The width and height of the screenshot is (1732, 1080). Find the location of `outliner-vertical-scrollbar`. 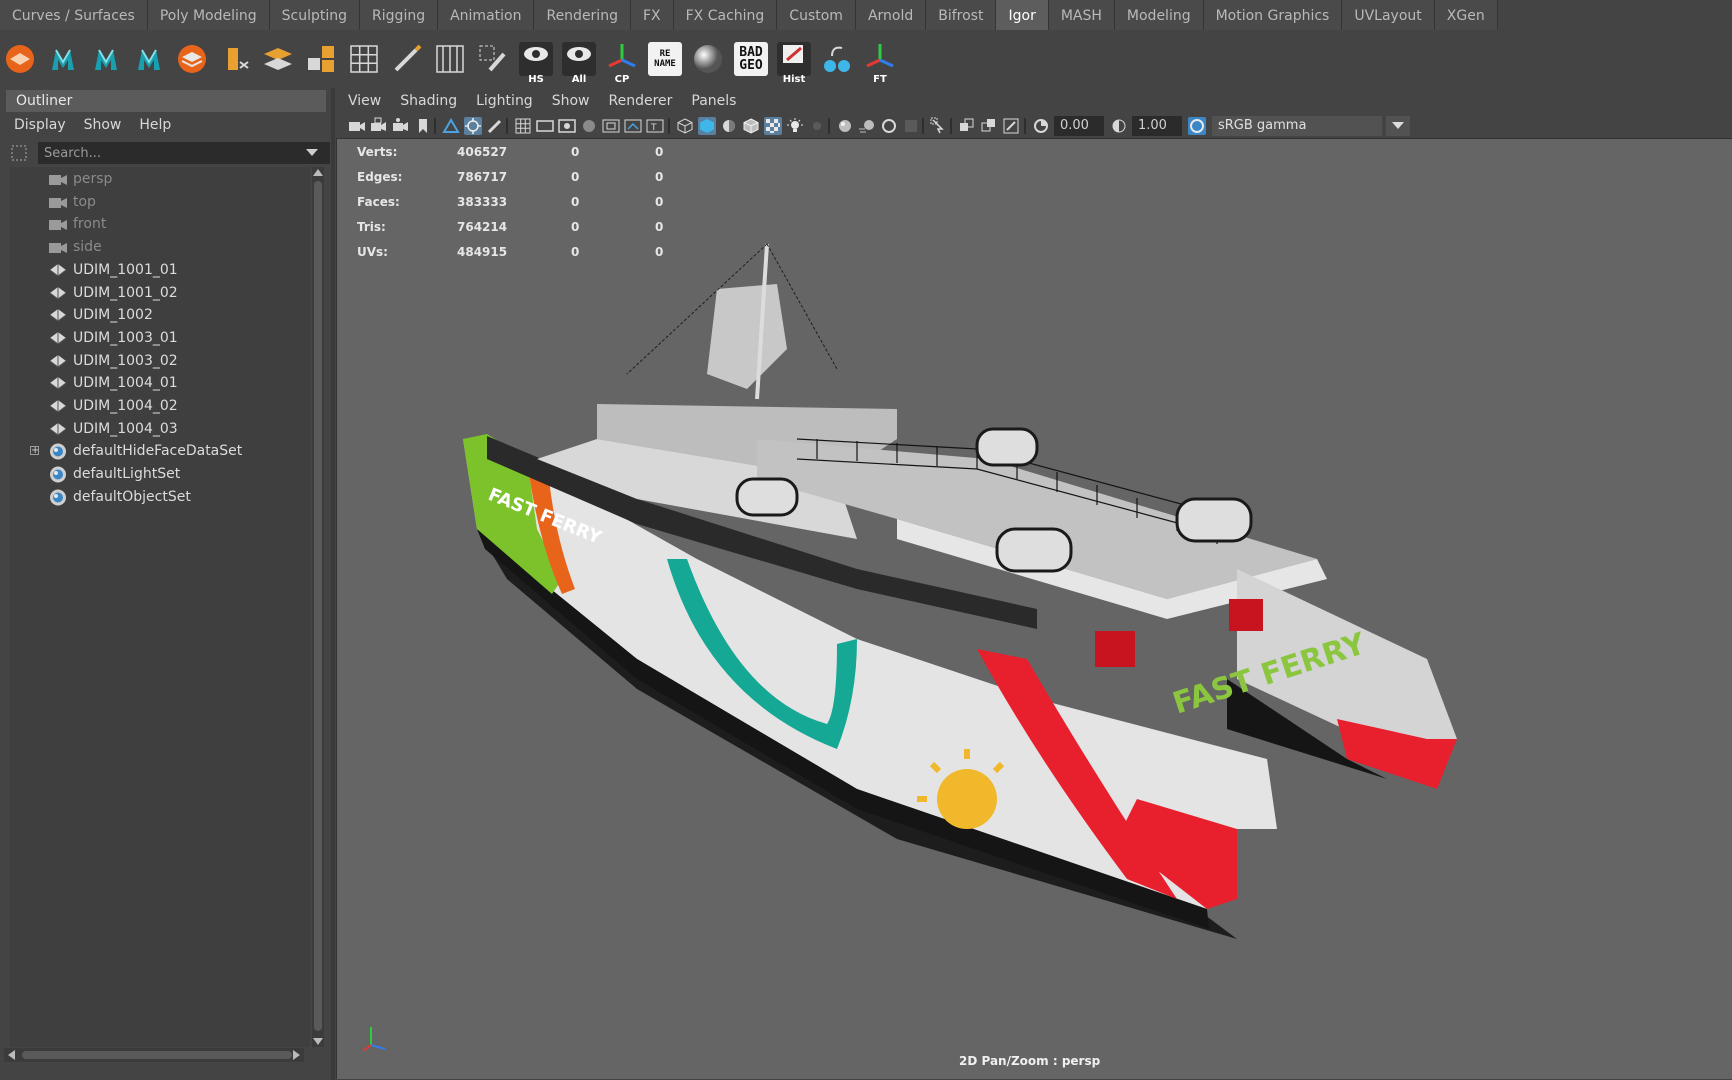

outliner-vertical-scrollbar is located at coordinates (318, 607).